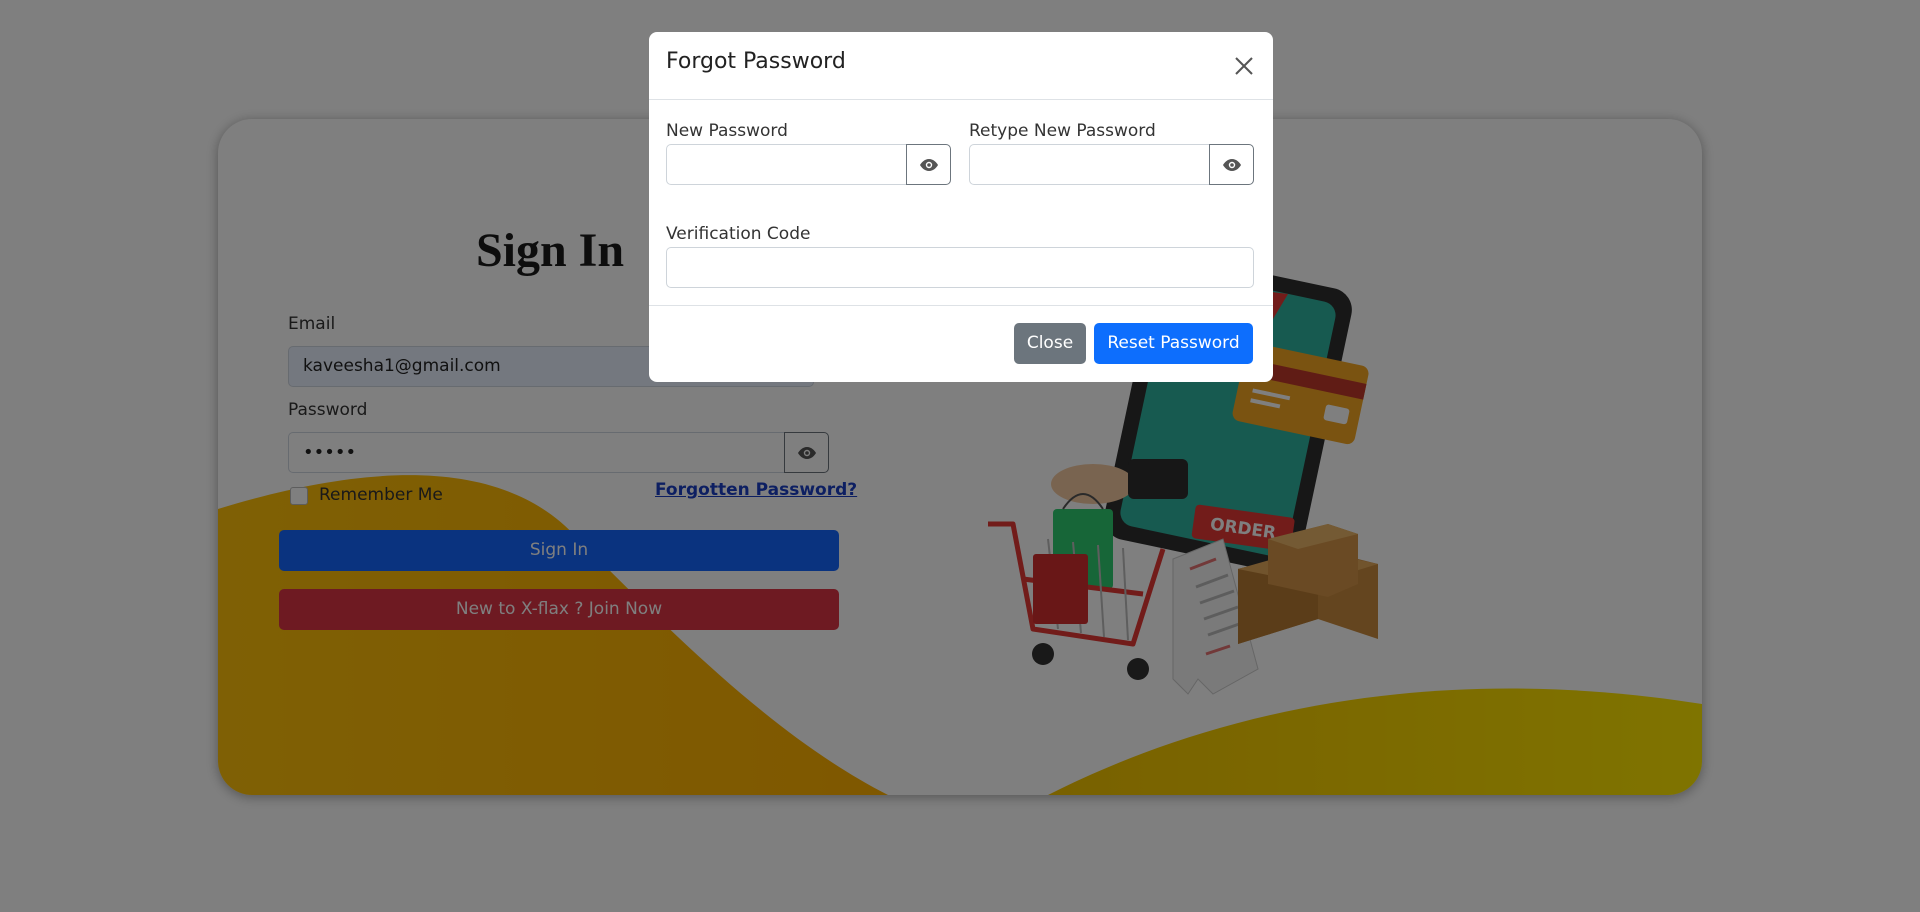 This screenshot has height=912, width=1920. What do you see at coordinates (756, 61) in the screenshot?
I see `modal-title: Forgot Password` at bounding box center [756, 61].